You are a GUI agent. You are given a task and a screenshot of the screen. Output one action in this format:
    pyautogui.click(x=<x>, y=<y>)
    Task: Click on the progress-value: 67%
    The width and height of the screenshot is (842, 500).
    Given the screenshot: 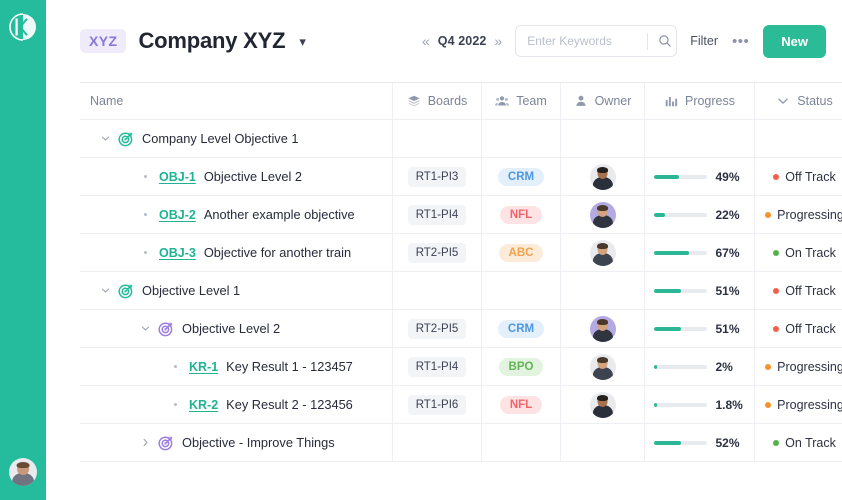 What is the action you would take?
    pyautogui.click(x=727, y=252)
    